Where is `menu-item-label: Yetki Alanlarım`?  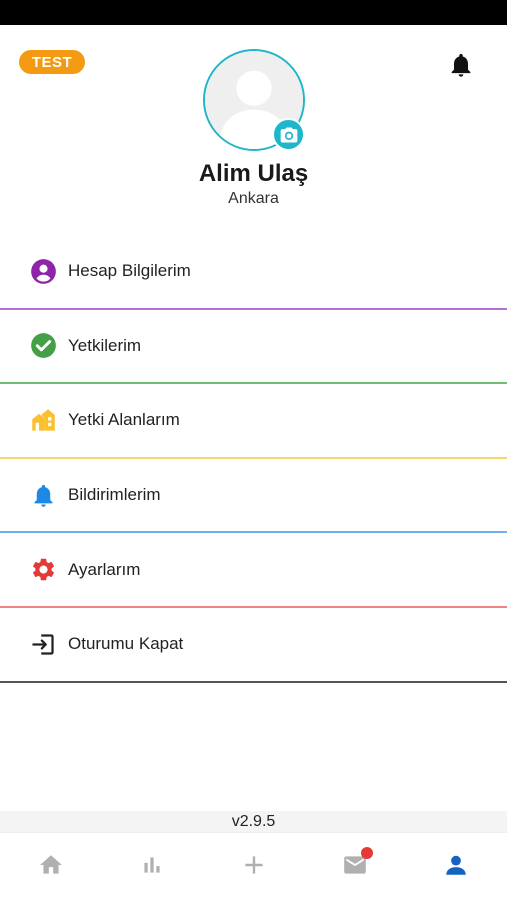
menu-item-label: Yetki Alanlarım is located at coordinates (124, 420).